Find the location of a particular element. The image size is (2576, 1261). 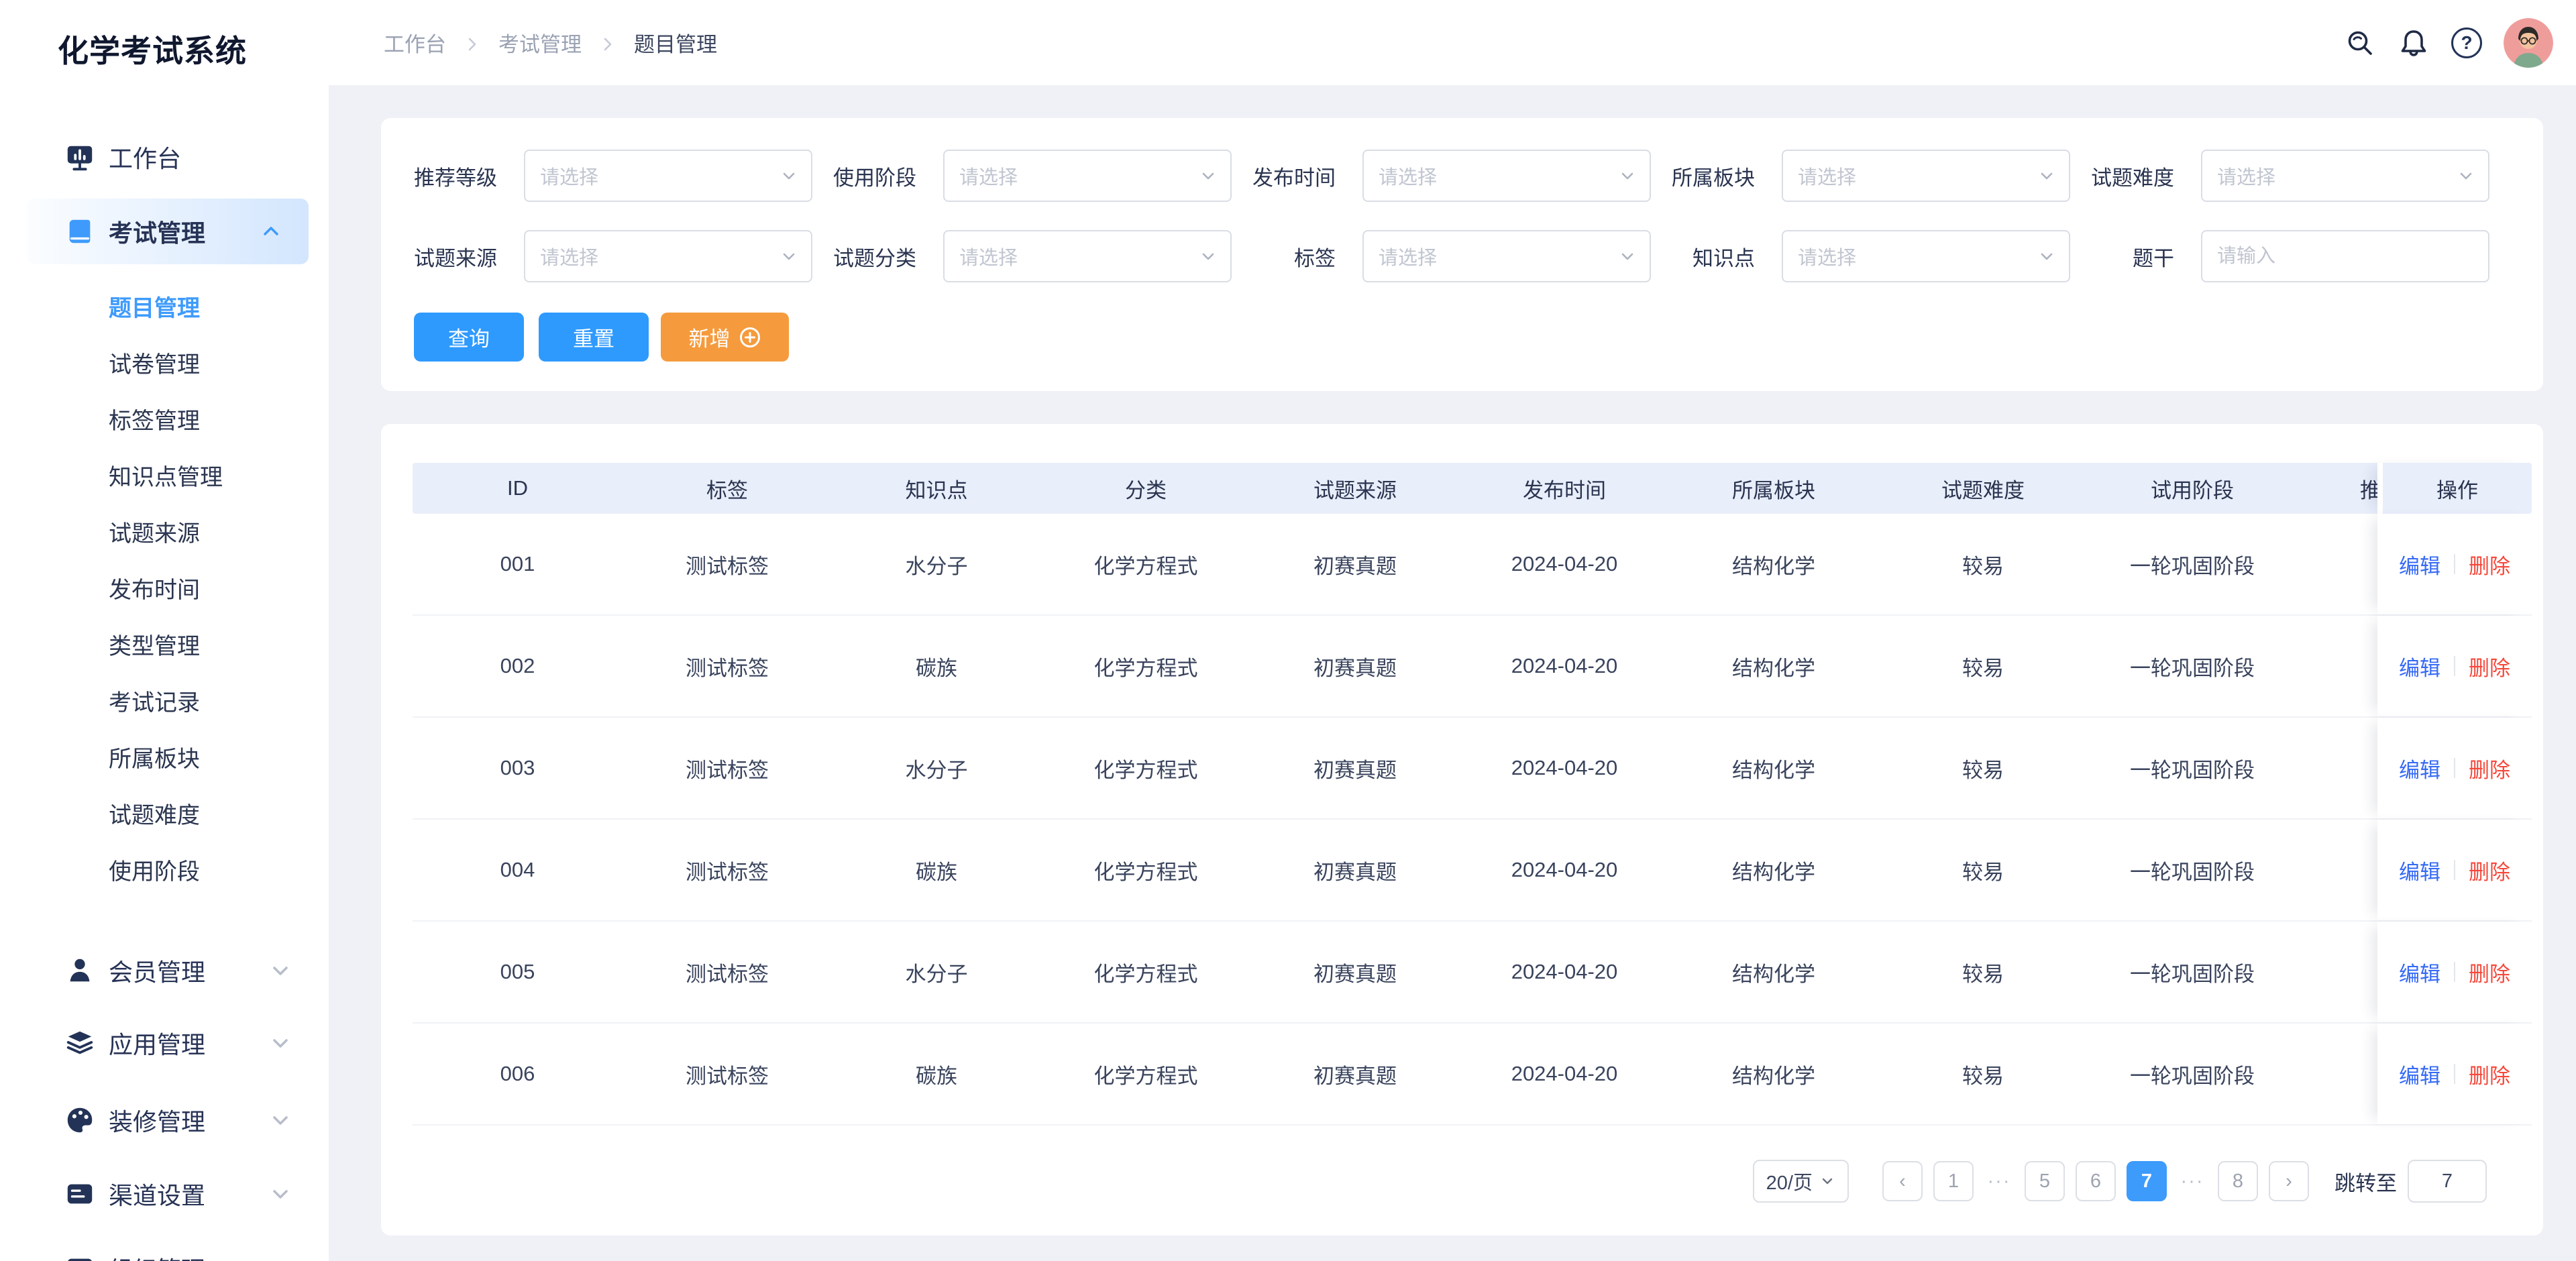

column-header: ID is located at coordinates (517, 488).